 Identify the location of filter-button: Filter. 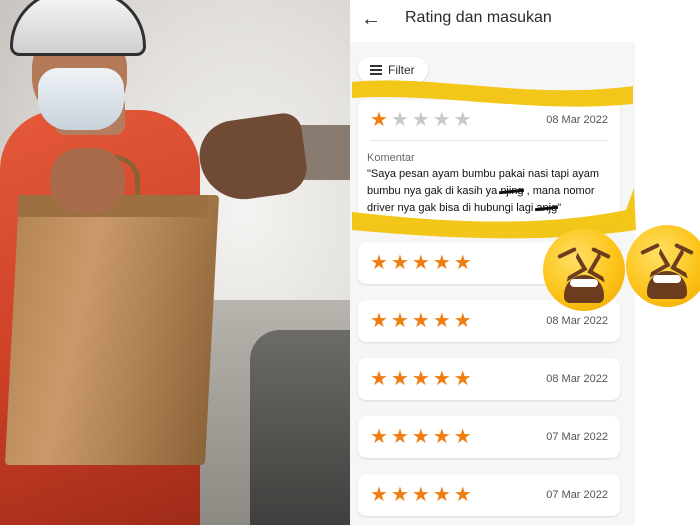
(393, 70).